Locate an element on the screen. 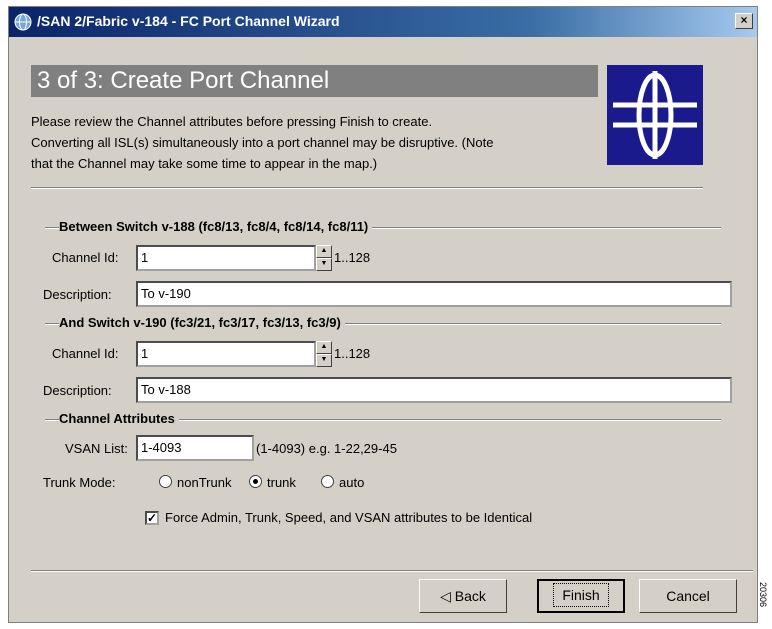 This screenshot has width=772, height=629. trunk-mode-nontrunk-radio is located at coordinates (165, 481).